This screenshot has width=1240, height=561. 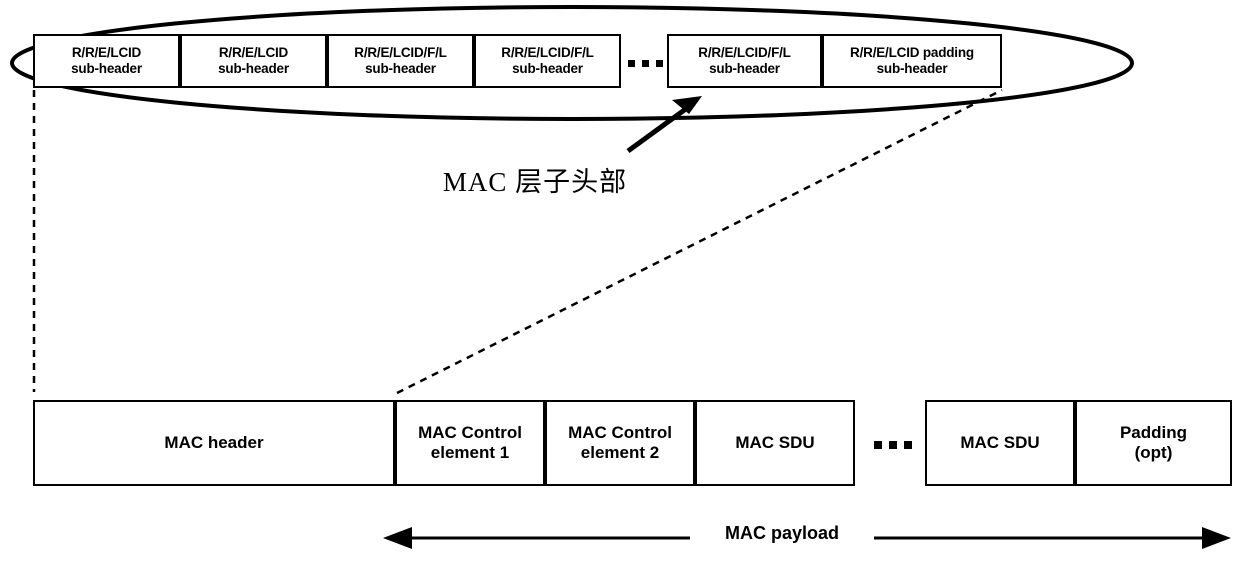 I want to click on subheader-cell-padding-line2: sub-header, so click(x=912, y=68).